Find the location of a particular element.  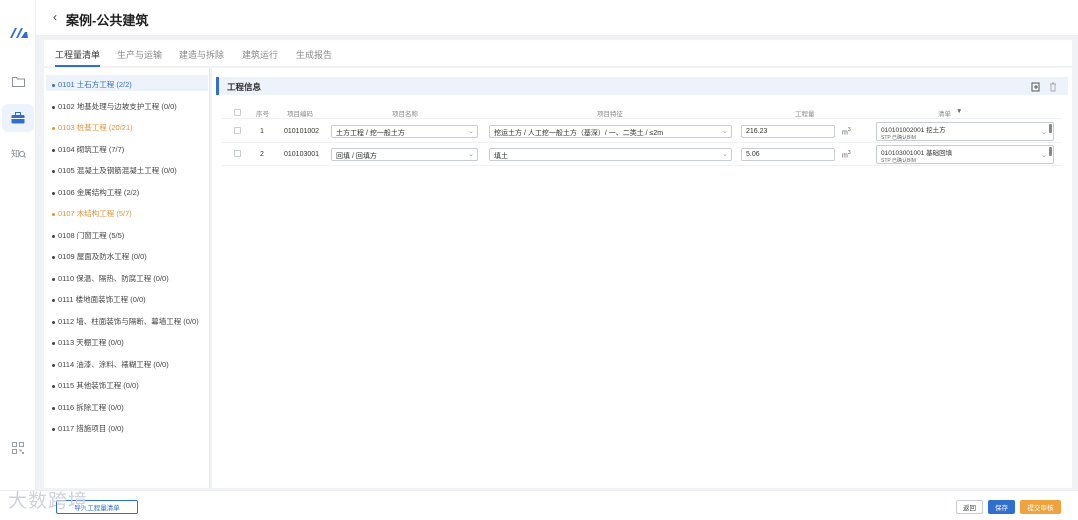

category-item-0104: 0104 砌筑工程 (7/7) is located at coordinates (88, 149).